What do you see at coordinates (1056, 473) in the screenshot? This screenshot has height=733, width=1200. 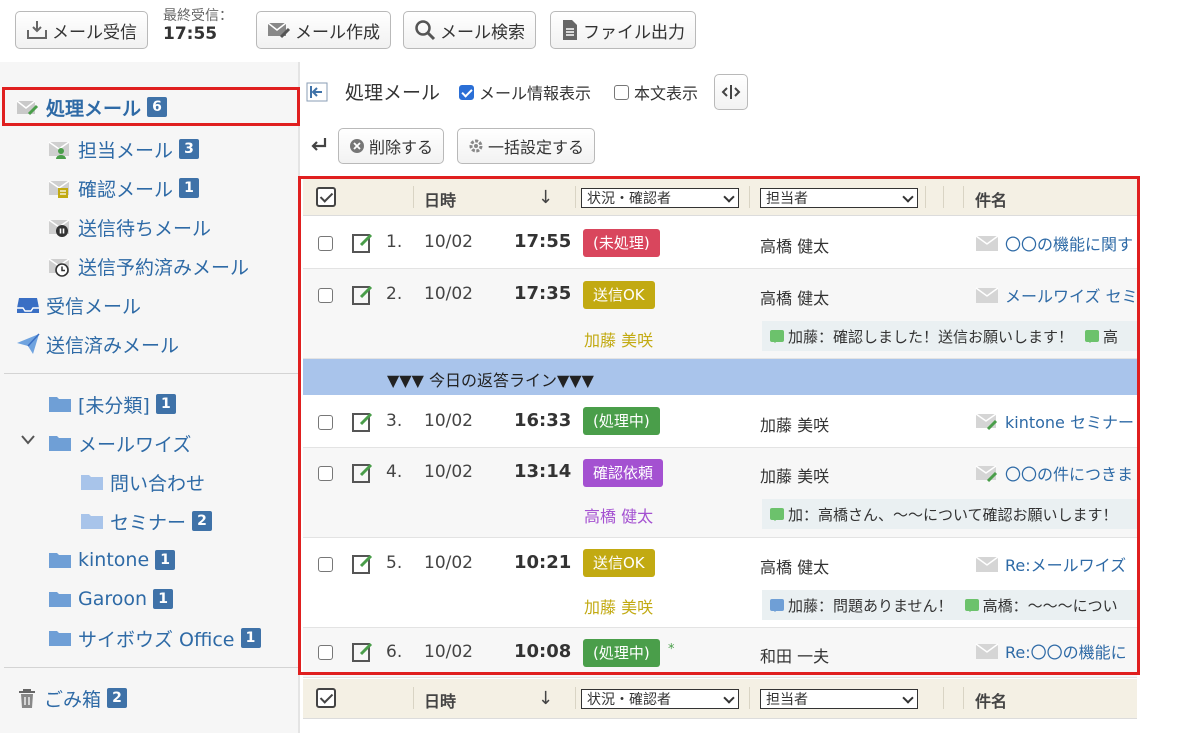 I see `row-subject: 〇〇の件につきま` at bounding box center [1056, 473].